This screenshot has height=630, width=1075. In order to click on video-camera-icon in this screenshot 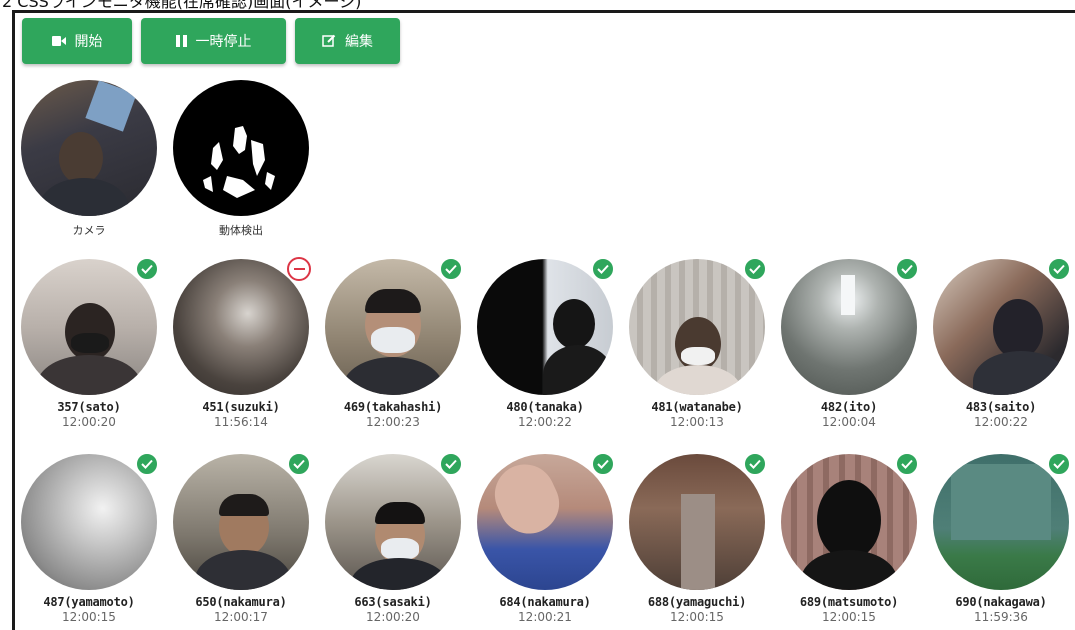, I will do `click(58, 41)`.